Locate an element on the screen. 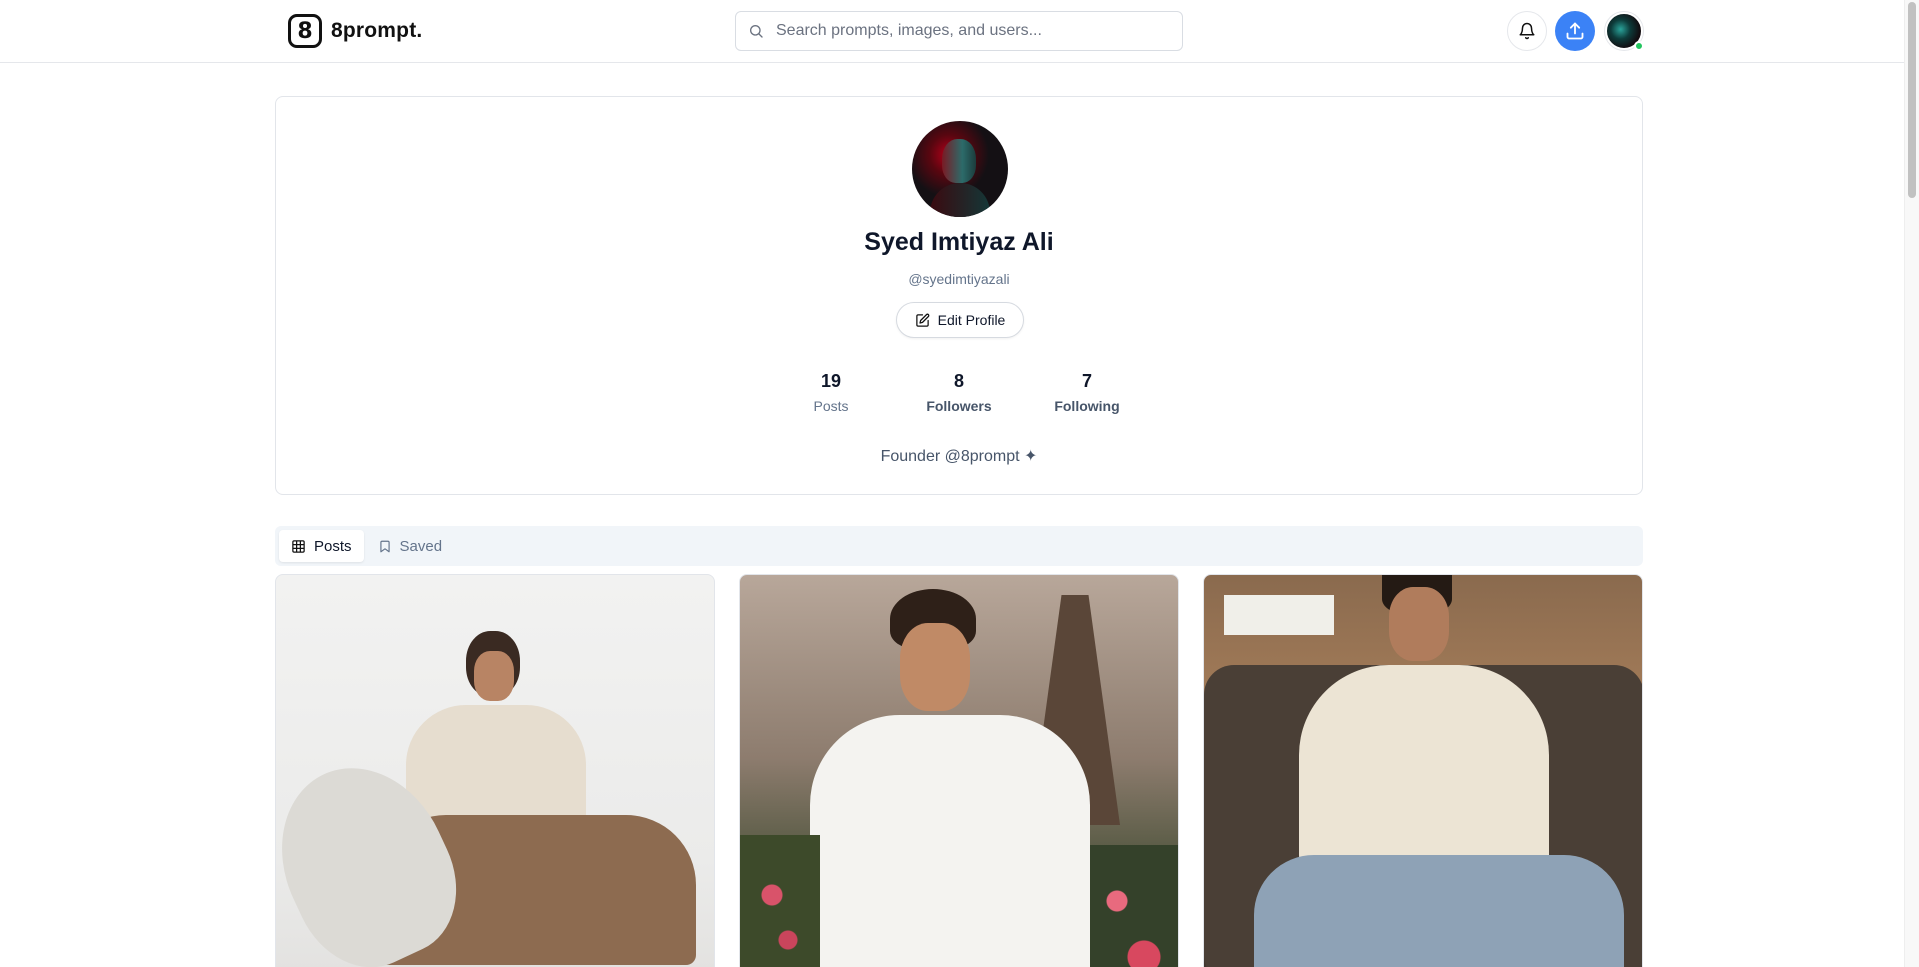 Image resolution: width=1919 pixels, height=967 pixels. bell-icon is located at coordinates (1527, 31).